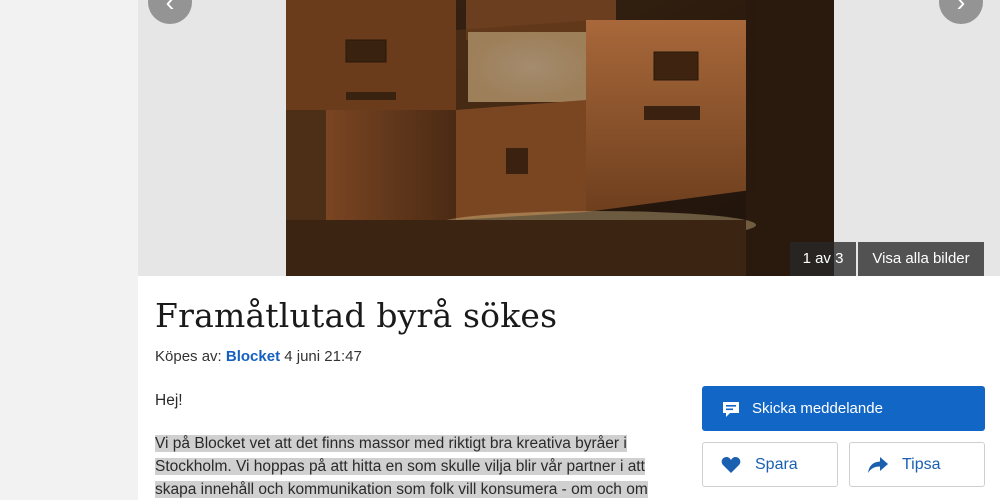 The width and height of the screenshot is (1000, 500). Describe the element at coordinates (323, 356) in the screenshot. I see `ad-date: 4 juni 21:47` at that location.